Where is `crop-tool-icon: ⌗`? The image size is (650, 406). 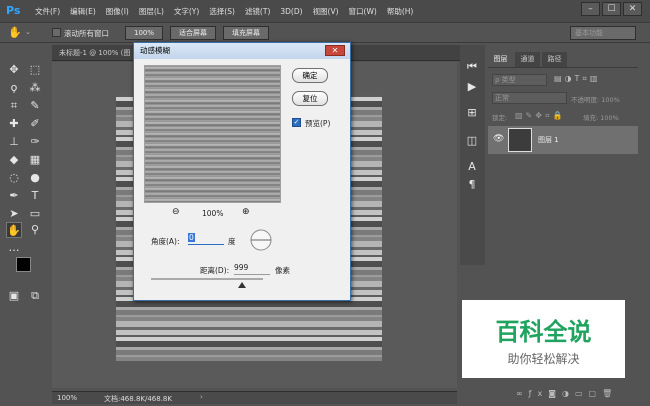
crop-tool-icon: ⌗ is located at coordinates (14, 106).